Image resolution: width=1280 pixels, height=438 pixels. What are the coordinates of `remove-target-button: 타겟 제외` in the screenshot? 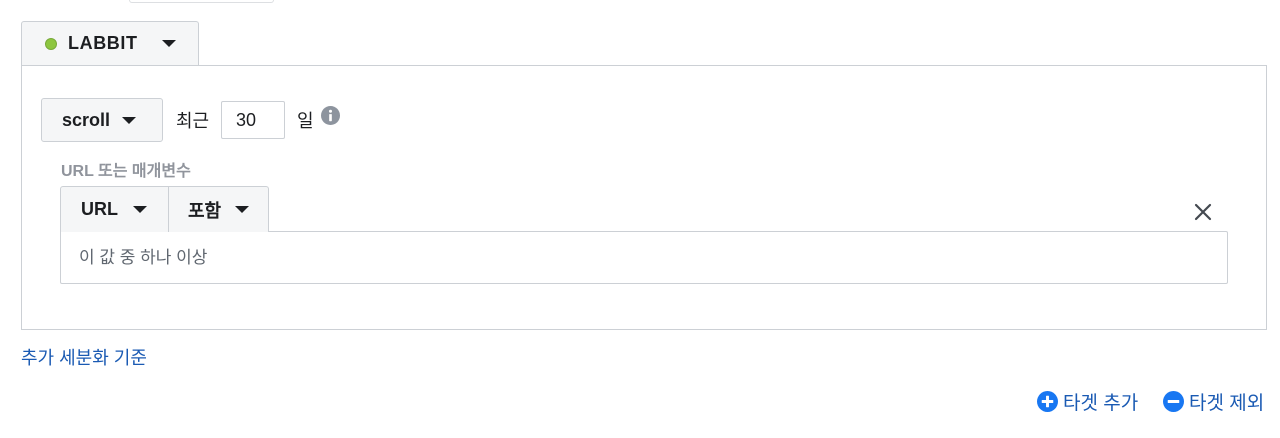 It's located at (1213, 401).